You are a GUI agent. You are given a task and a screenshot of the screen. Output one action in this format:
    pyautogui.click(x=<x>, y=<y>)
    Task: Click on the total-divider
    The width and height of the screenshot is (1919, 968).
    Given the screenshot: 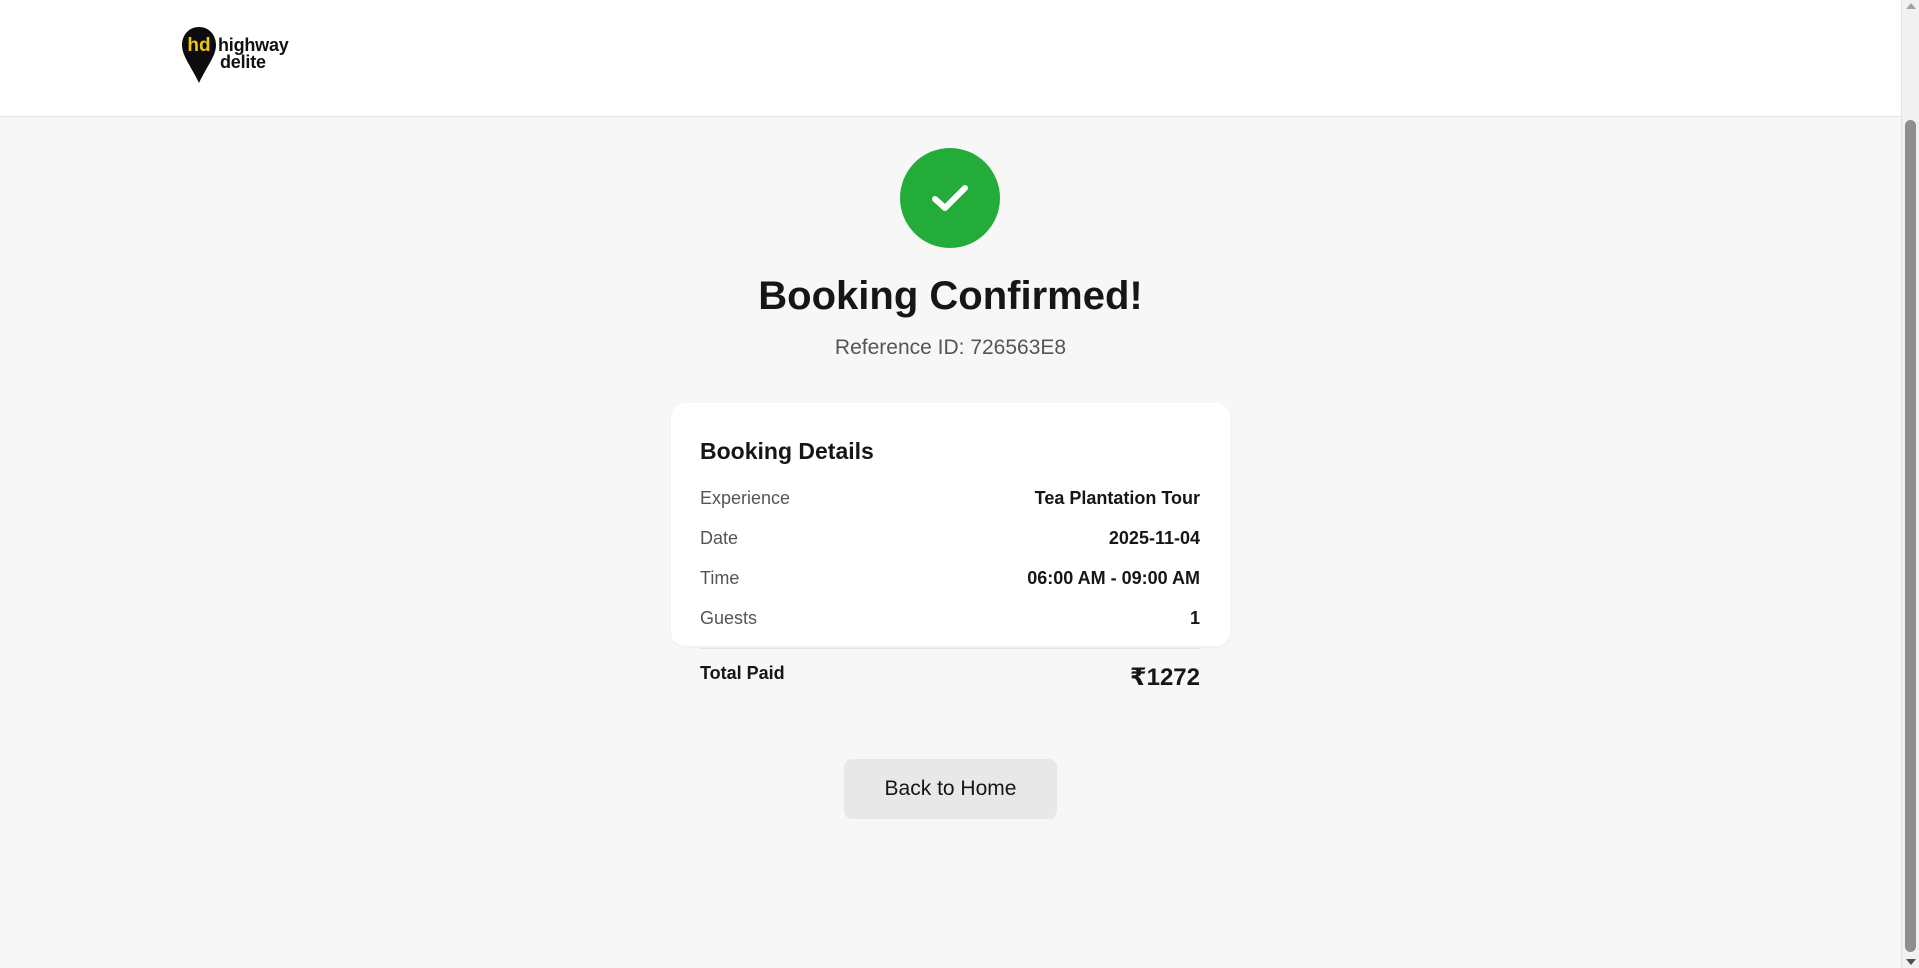 What is the action you would take?
    pyautogui.click(x=950, y=648)
    